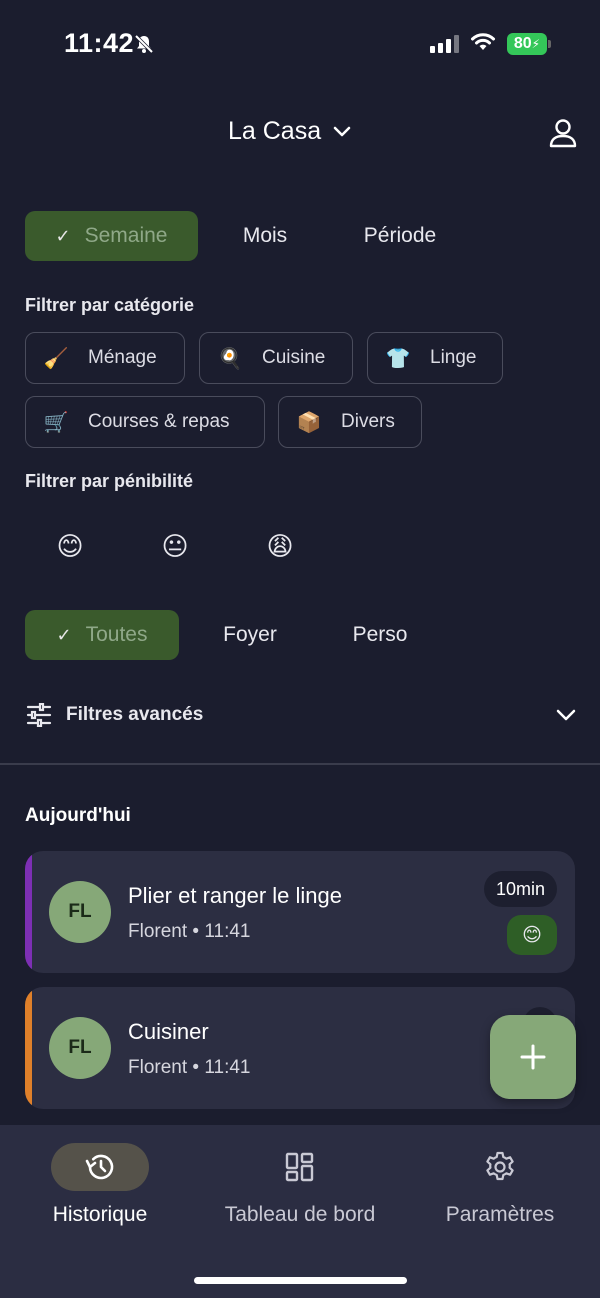 This screenshot has height=1298, width=600. Describe the element at coordinates (159, 421) in the screenshot. I see `chip-label: Courses & repas` at that location.